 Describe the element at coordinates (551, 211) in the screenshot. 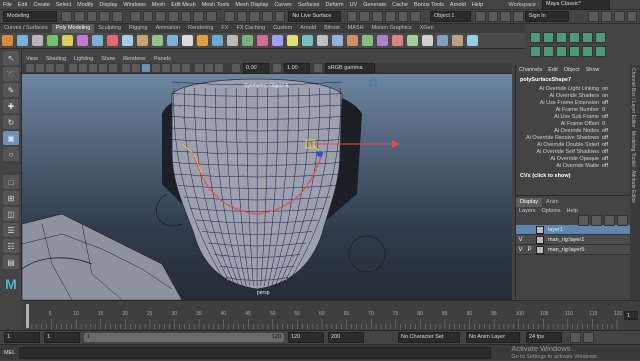

I see `layer-editor-menu-item: Options` at that location.